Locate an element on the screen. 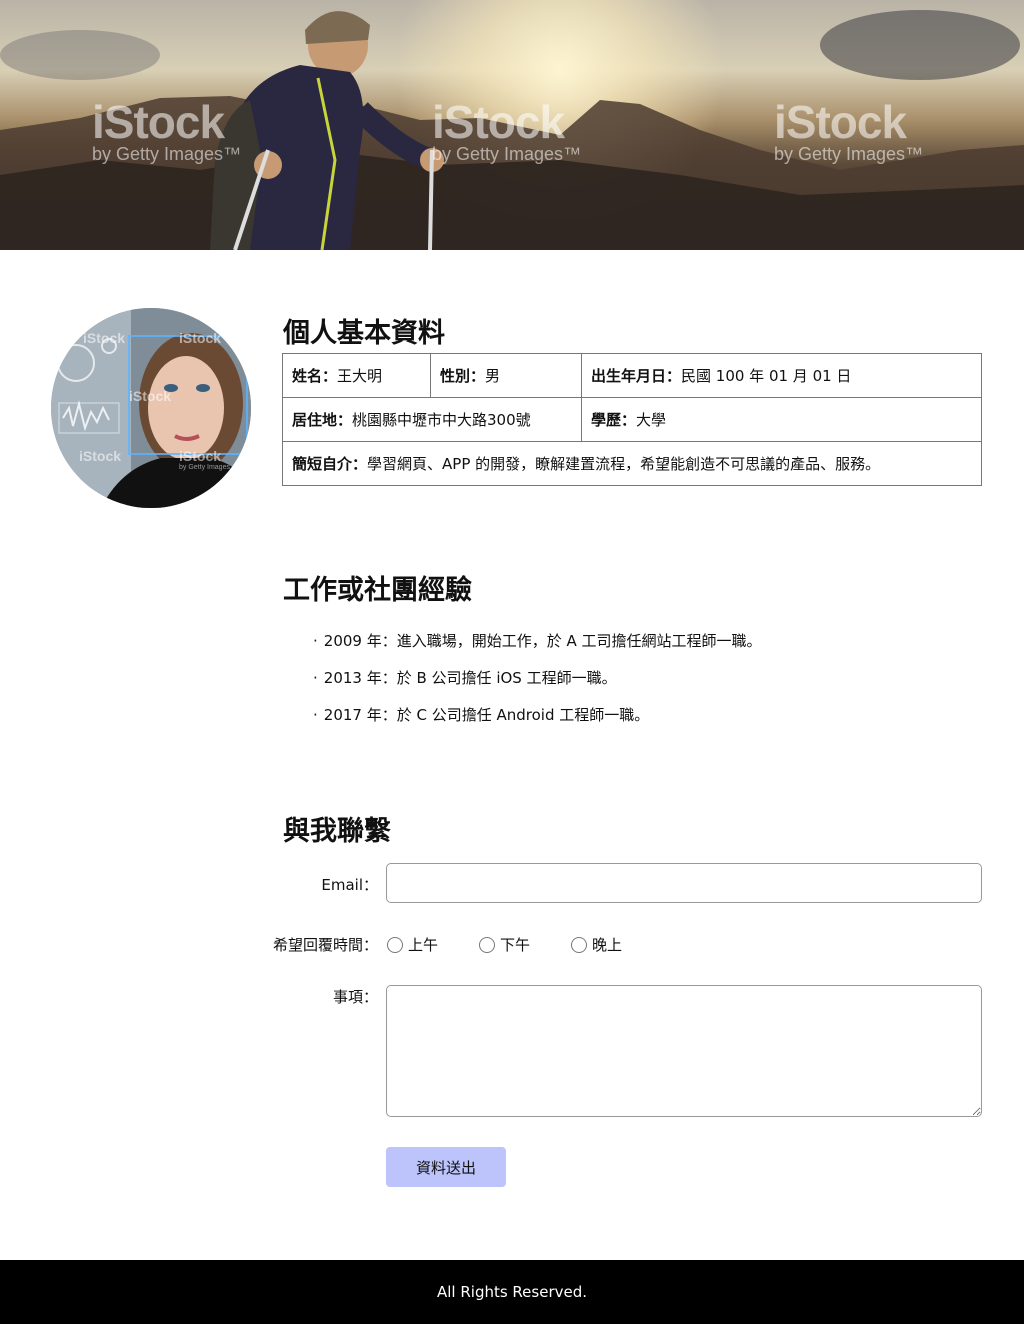 The width and height of the screenshot is (1024, 1324). watermark: iStock by Getty Images is located at coordinates (204, 459).